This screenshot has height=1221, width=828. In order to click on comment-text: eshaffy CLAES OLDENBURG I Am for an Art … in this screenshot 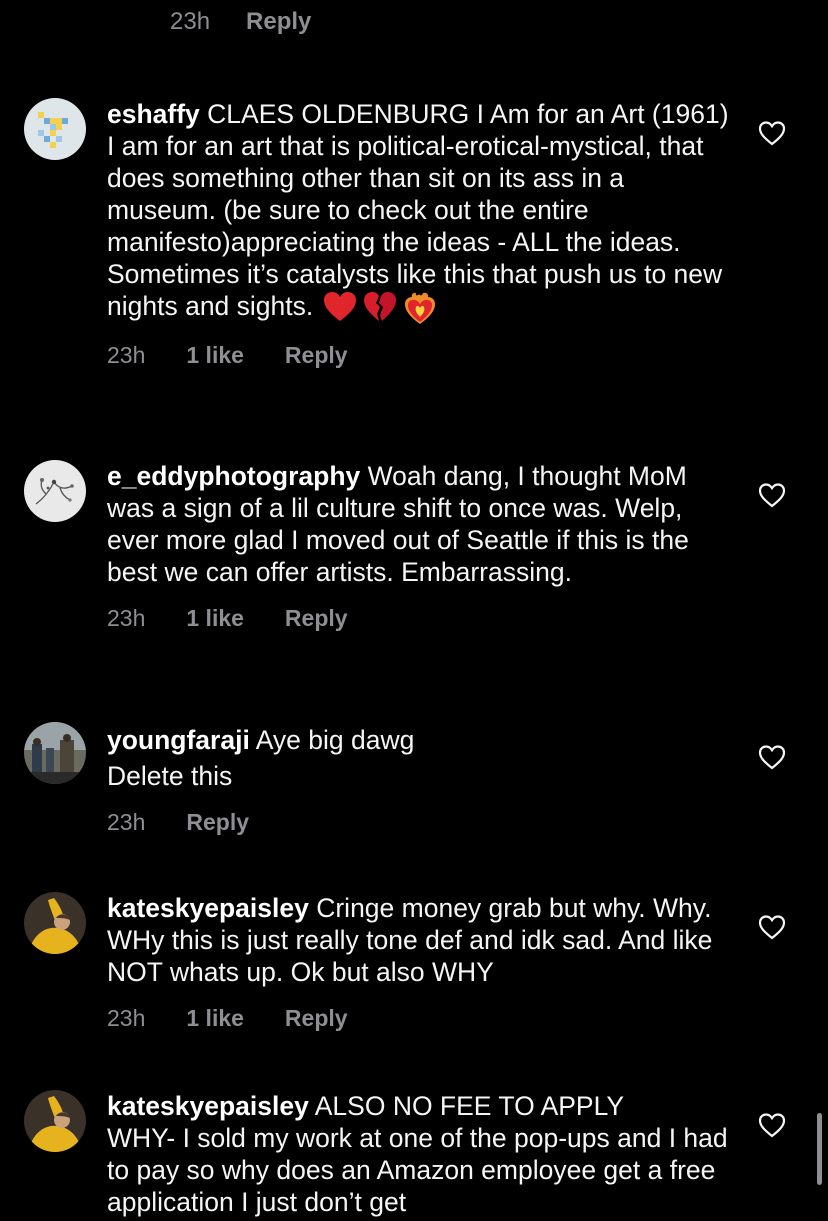, I will do `click(422, 211)`.